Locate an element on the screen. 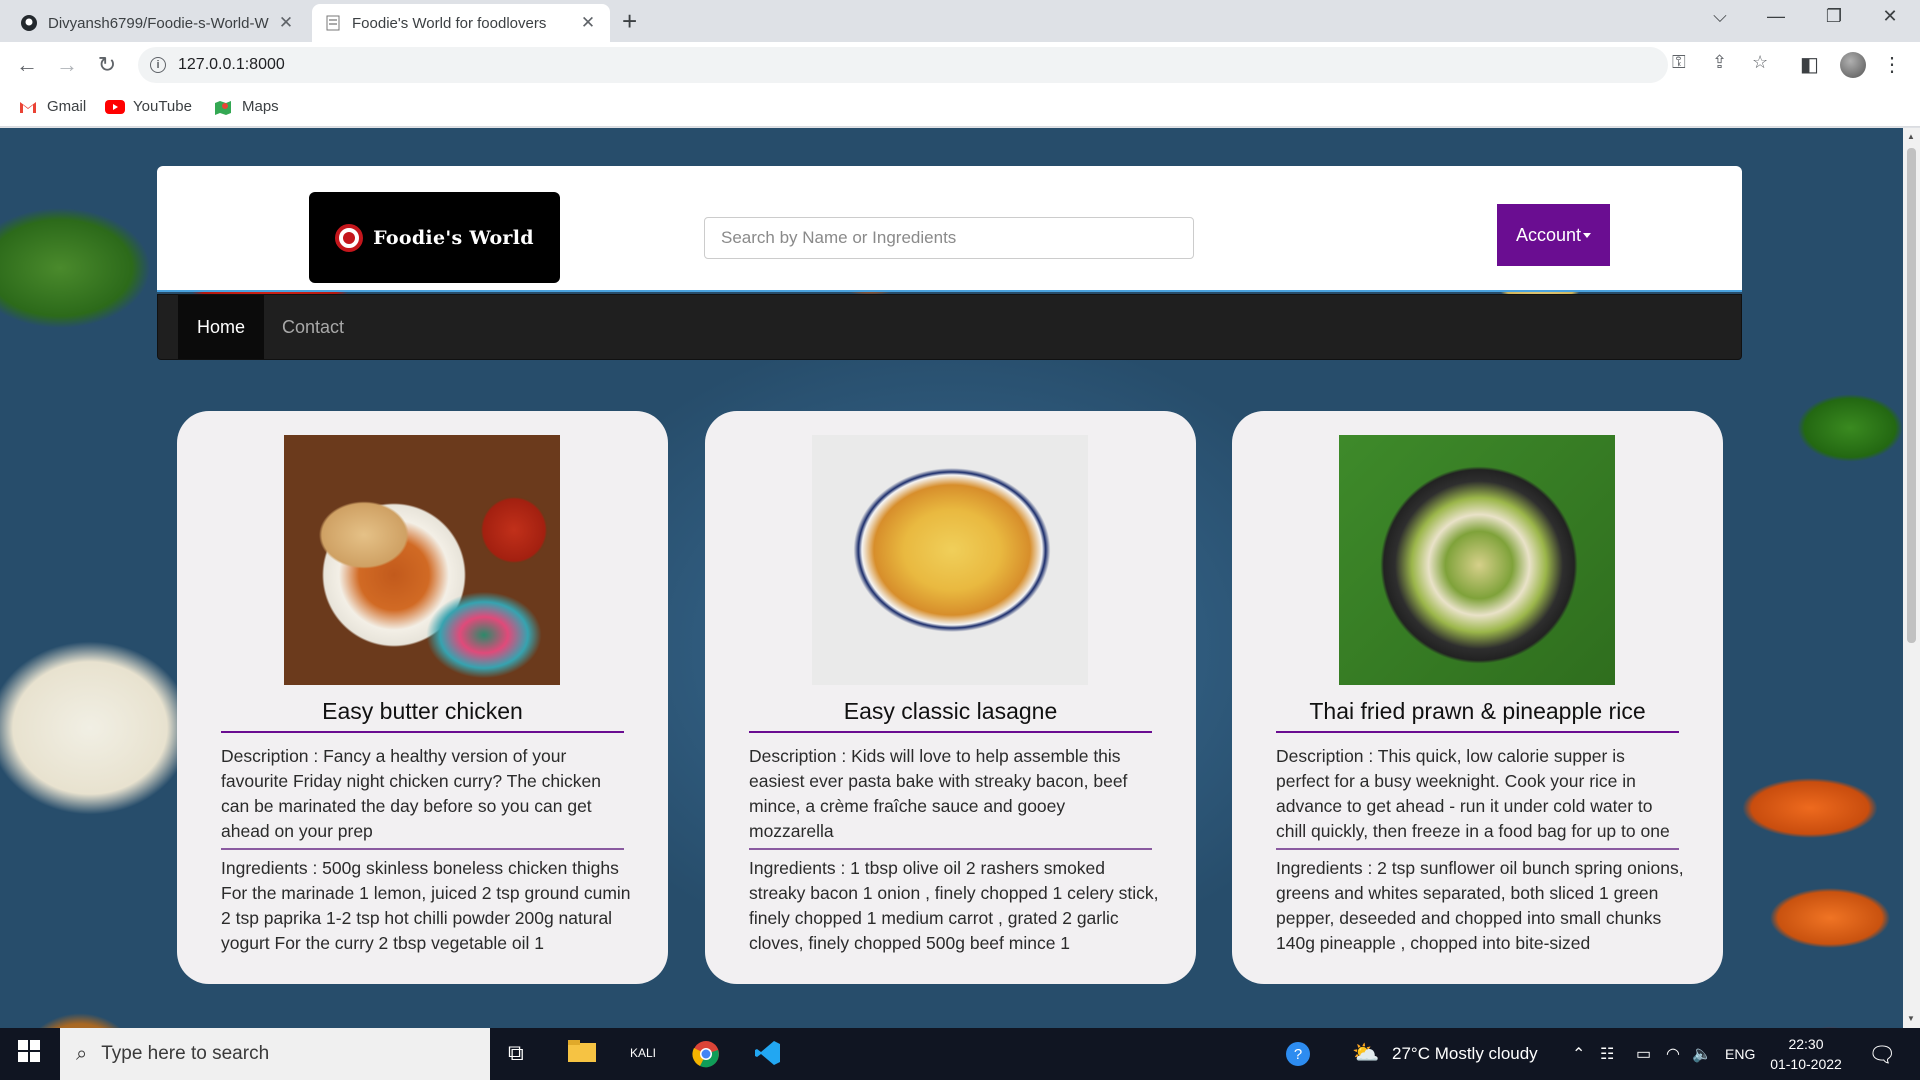  address-bar: i 127.0.0.1:8000 is located at coordinates (903, 65).